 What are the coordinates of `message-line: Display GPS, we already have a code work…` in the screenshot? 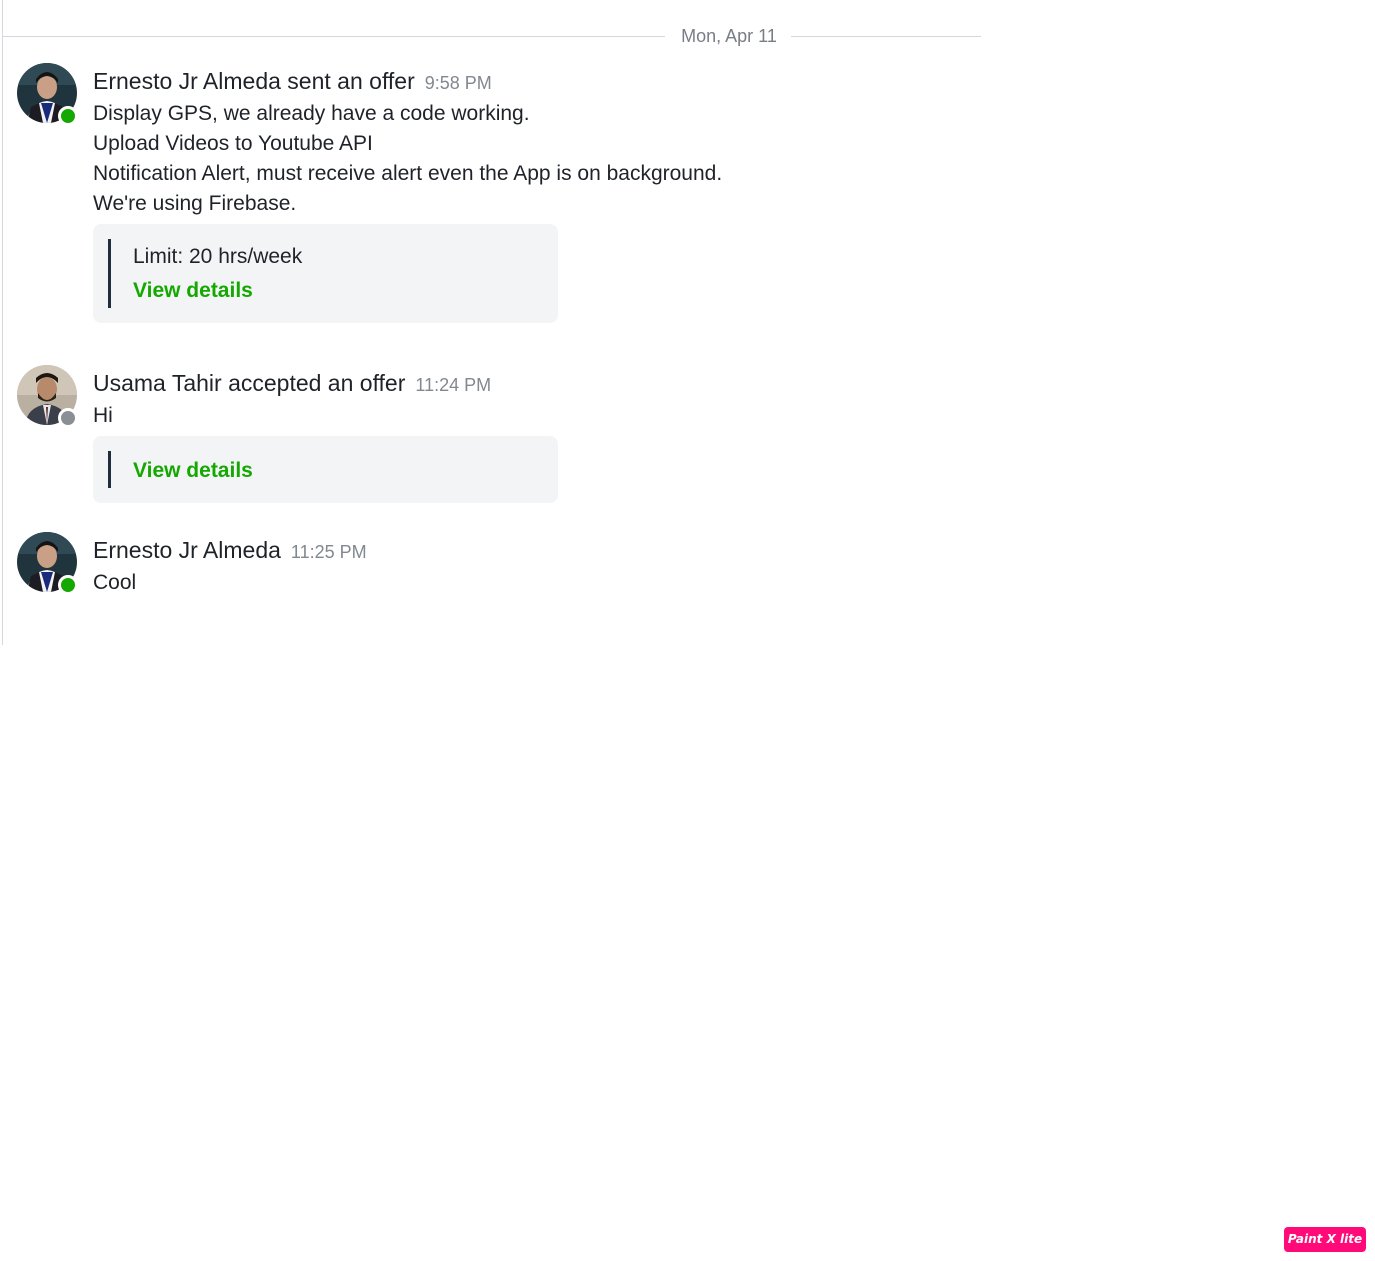 It's located at (311, 113).